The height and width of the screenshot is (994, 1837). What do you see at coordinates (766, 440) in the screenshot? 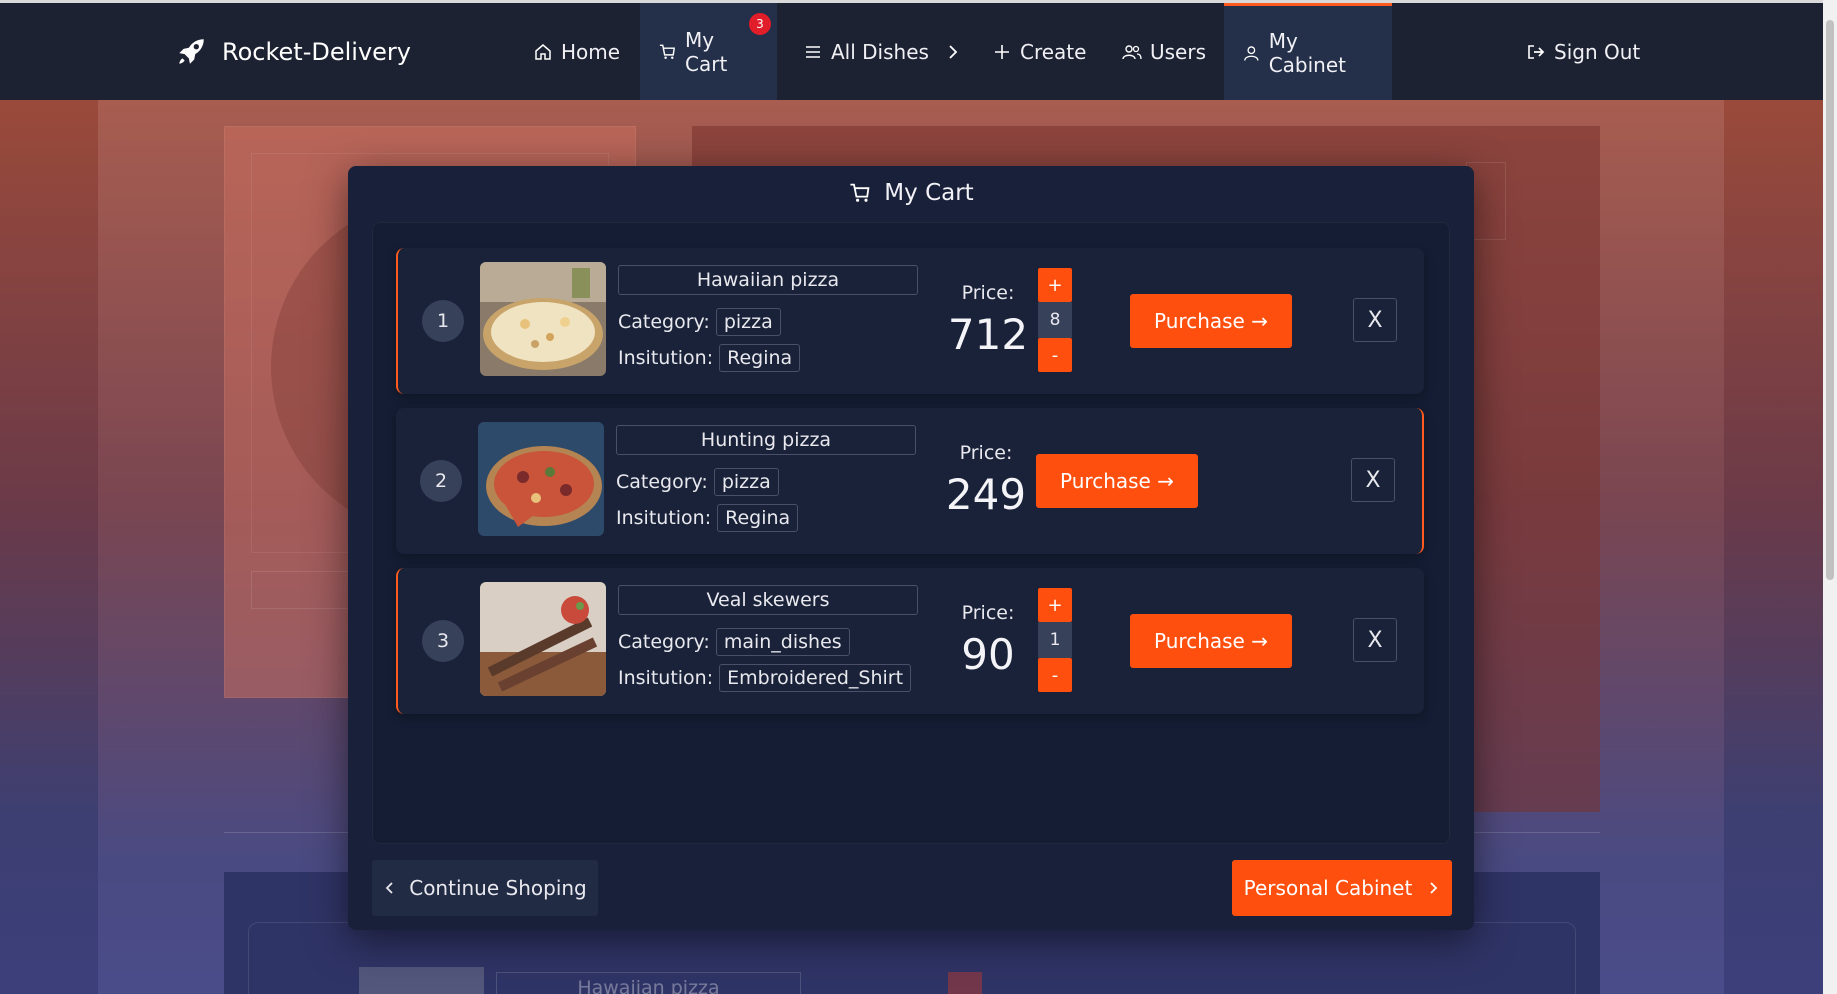
I see `dish-name: Hunting pizza` at bounding box center [766, 440].